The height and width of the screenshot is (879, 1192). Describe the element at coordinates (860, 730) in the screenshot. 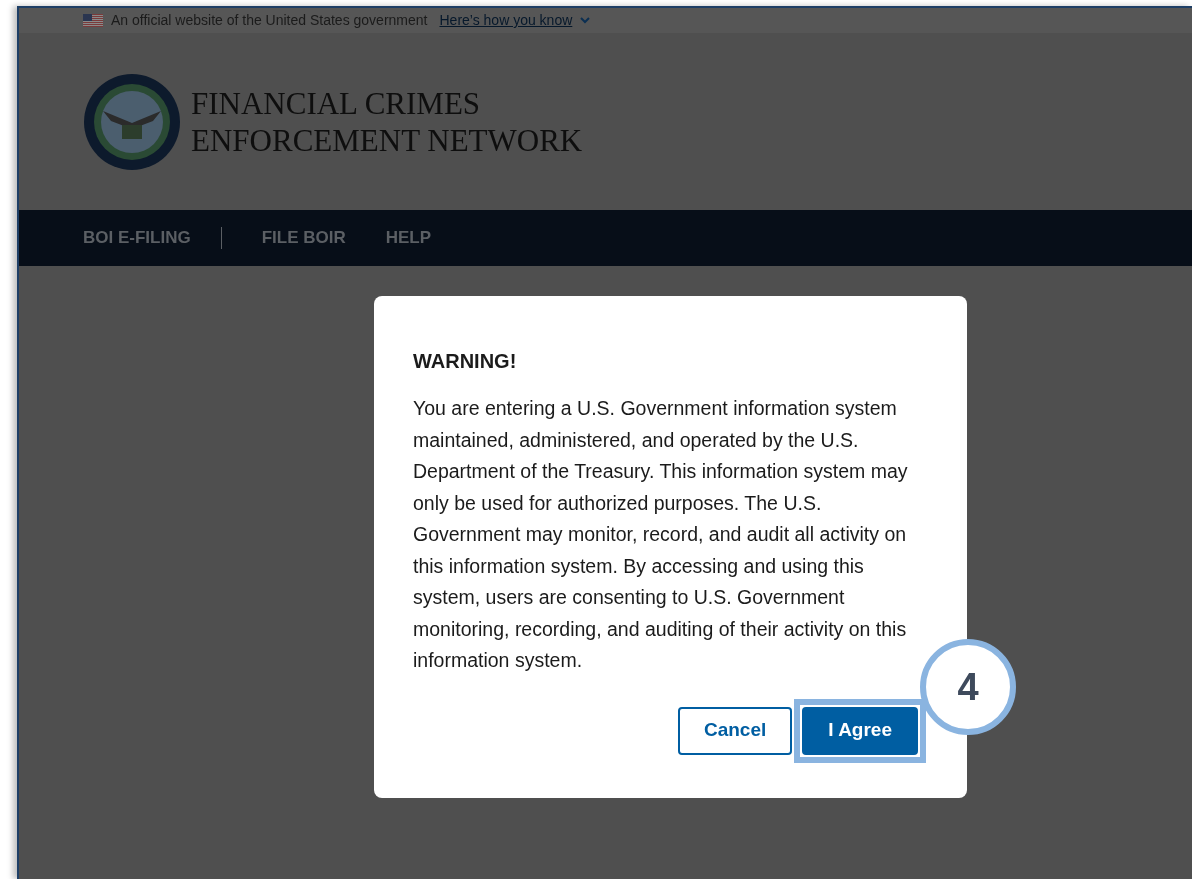

I see `agree-button: I Agree` at that location.